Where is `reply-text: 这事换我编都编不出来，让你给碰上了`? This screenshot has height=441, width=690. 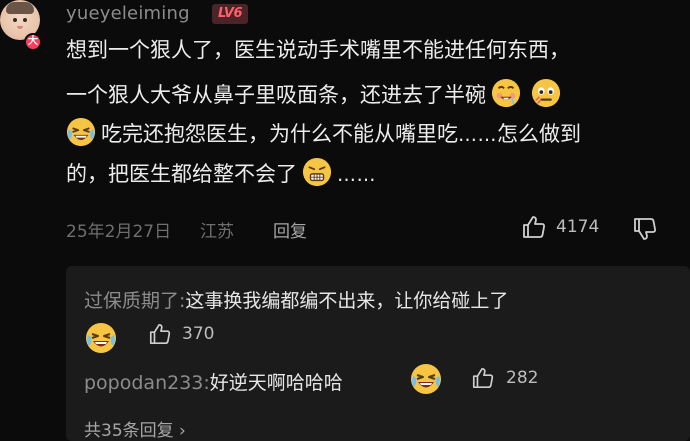
reply-text: 这事换我编都编不出来，让你给碰上了 is located at coordinates (347, 301).